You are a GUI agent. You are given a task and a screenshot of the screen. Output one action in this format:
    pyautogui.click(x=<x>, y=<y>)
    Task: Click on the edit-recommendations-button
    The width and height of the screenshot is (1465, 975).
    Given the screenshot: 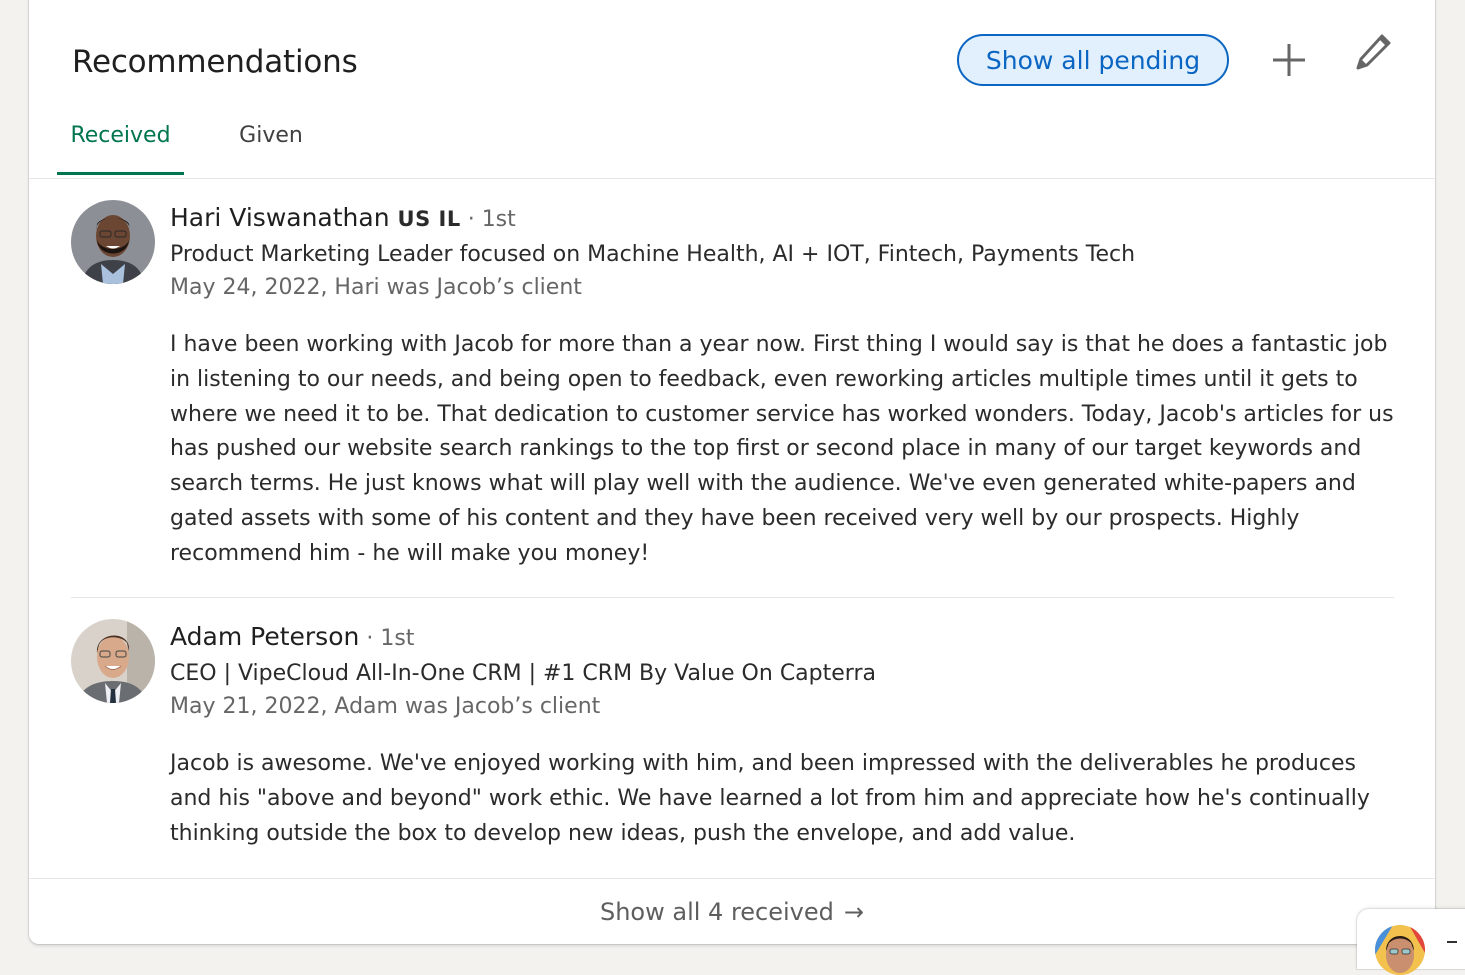 What is the action you would take?
    pyautogui.click(x=1373, y=52)
    